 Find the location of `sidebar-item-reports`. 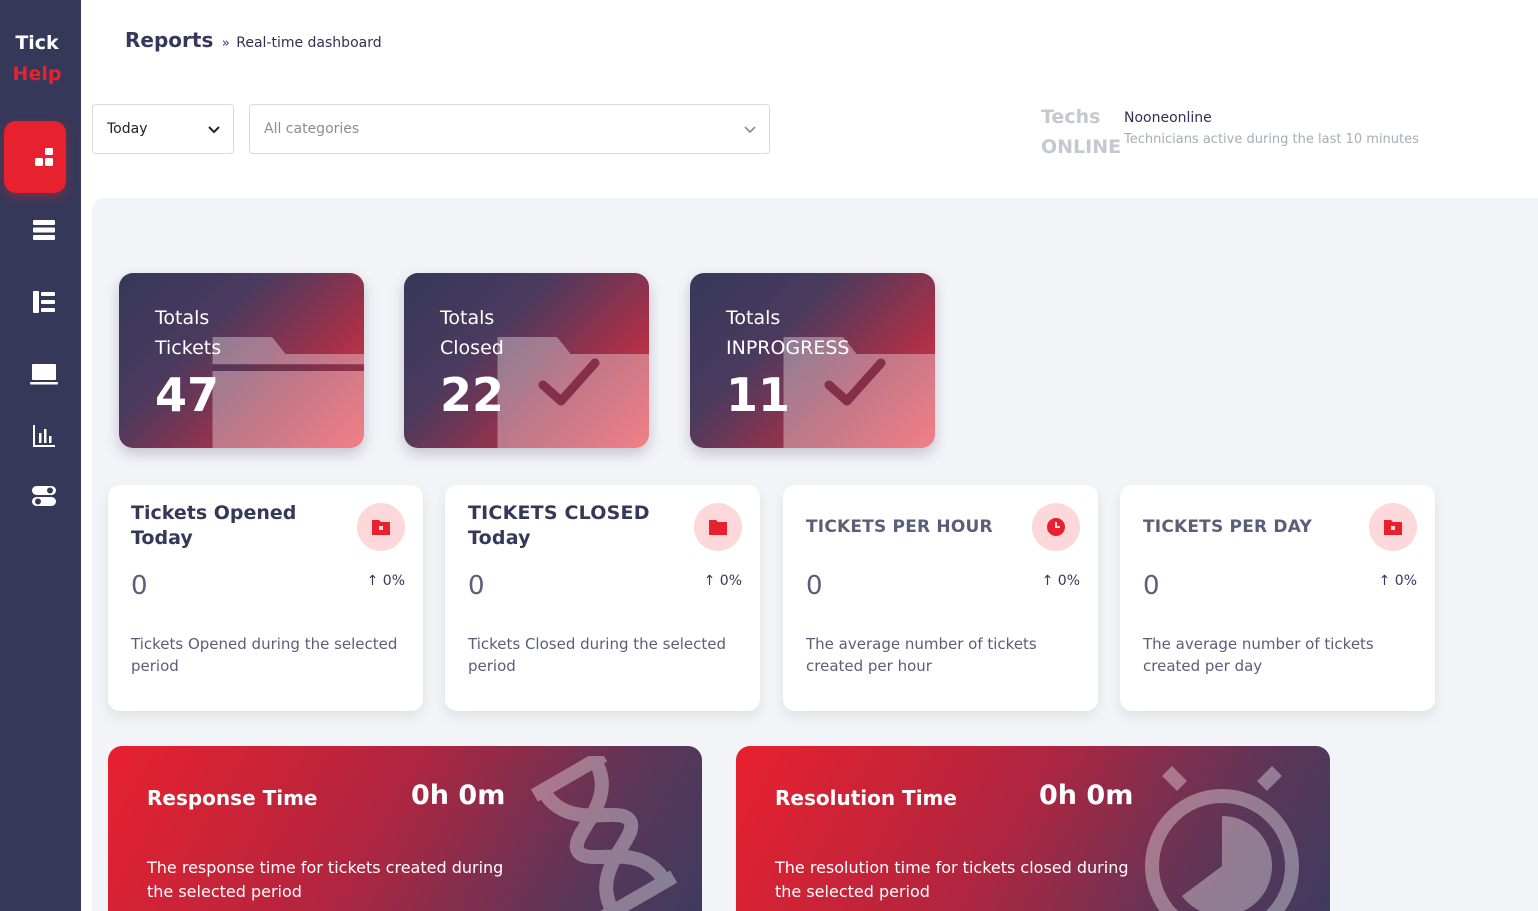

sidebar-item-reports is located at coordinates (44, 436).